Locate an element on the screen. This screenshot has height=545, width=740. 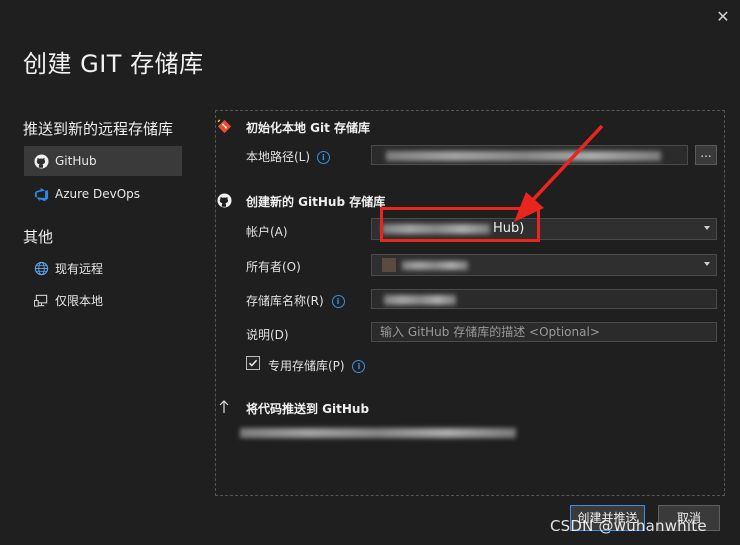
local-path-label-text: 本地路径(L) is located at coordinates (278, 157).